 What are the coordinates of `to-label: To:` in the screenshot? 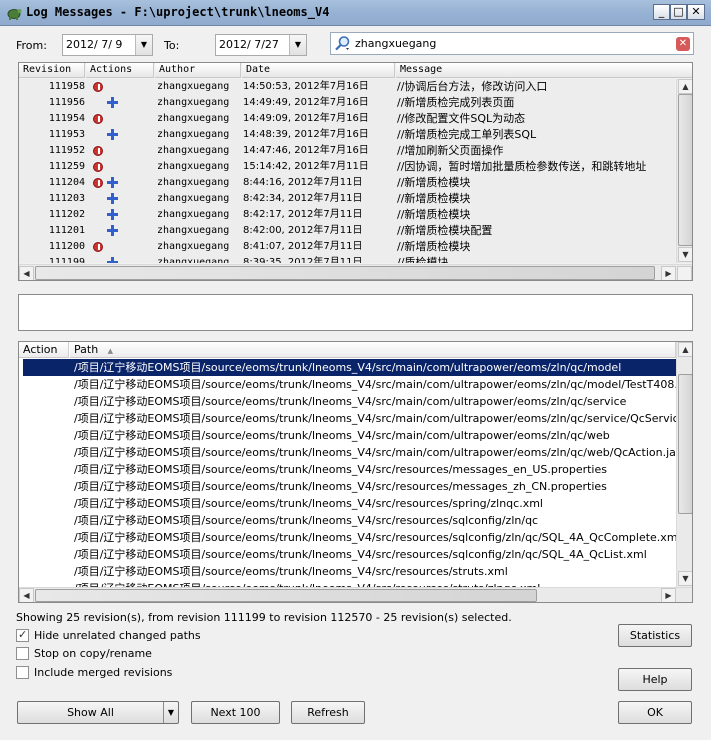 It's located at (172, 45).